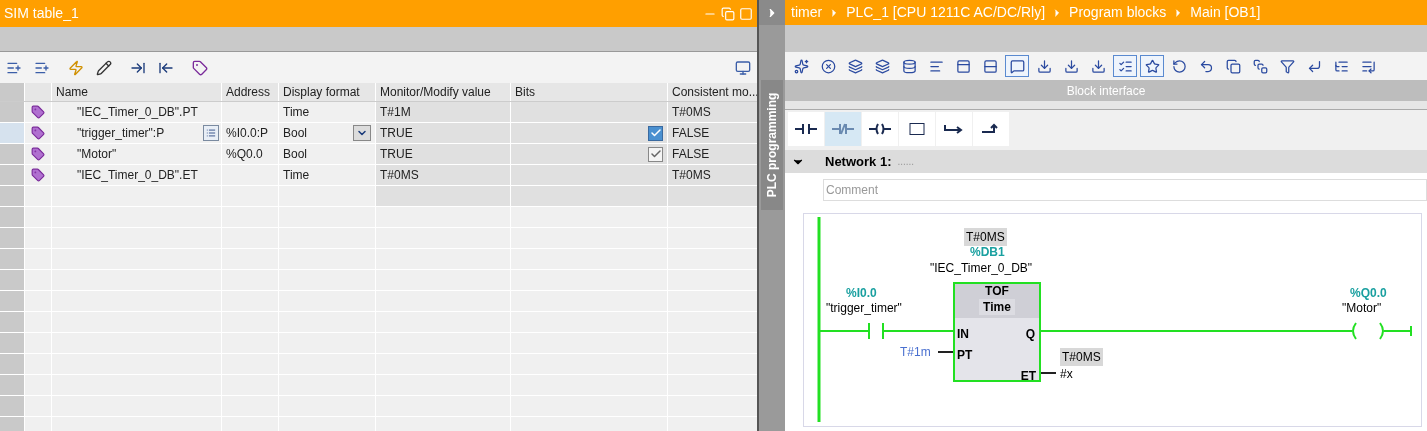  I want to click on lightning-icon, so click(76, 67).